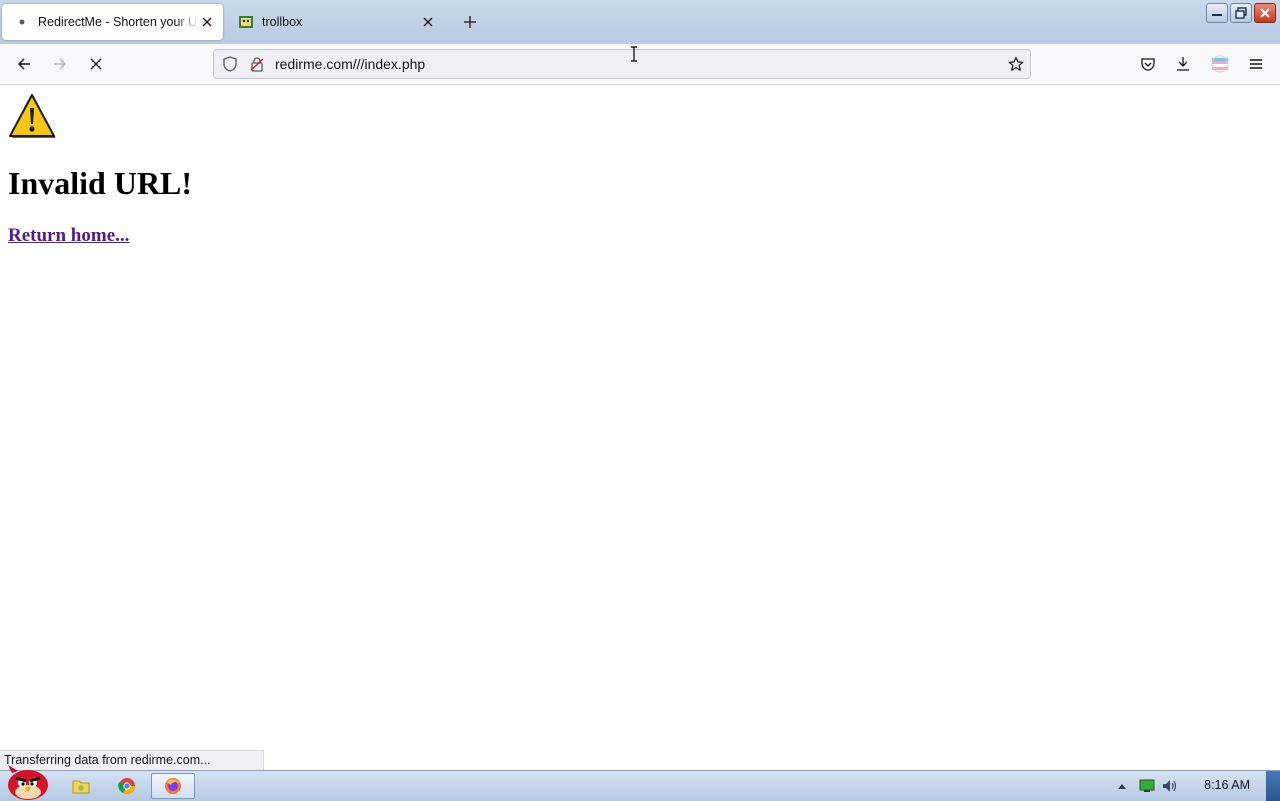 The height and width of the screenshot is (801, 1280). What do you see at coordinates (1273, 786) in the screenshot?
I see `show-desktop-button` at bounding box center [1273, 786].